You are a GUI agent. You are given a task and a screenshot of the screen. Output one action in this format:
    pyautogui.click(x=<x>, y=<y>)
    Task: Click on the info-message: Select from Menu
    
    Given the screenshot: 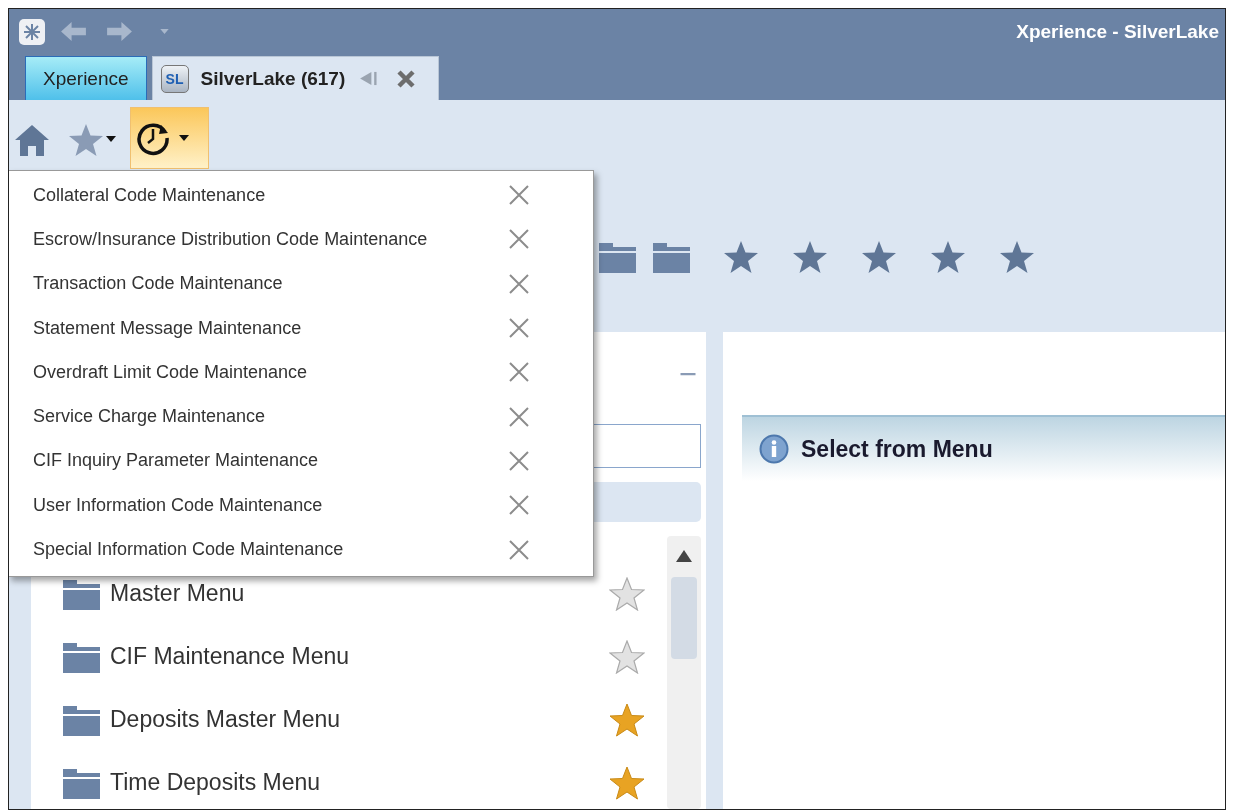 What is the action you would take?
    pyautogui.click(x=897, y=449)
    